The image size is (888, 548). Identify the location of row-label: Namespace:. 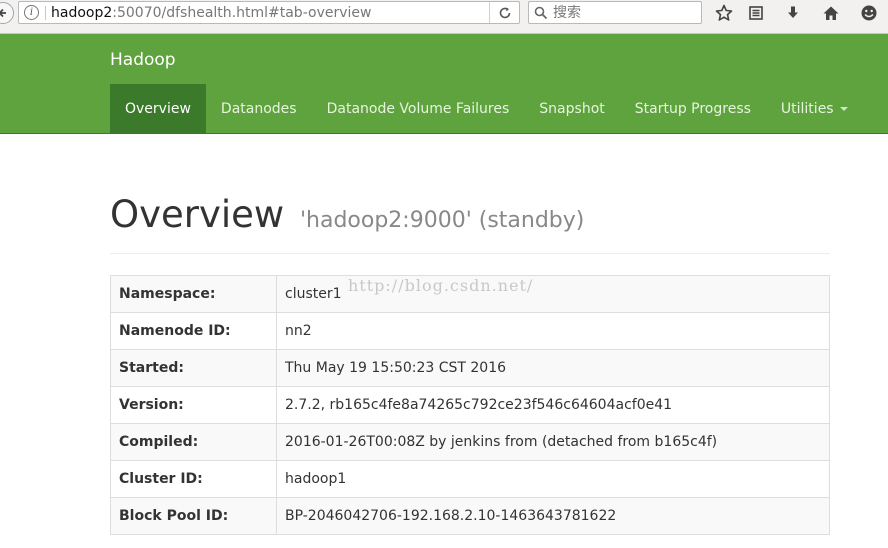
(193, 294).